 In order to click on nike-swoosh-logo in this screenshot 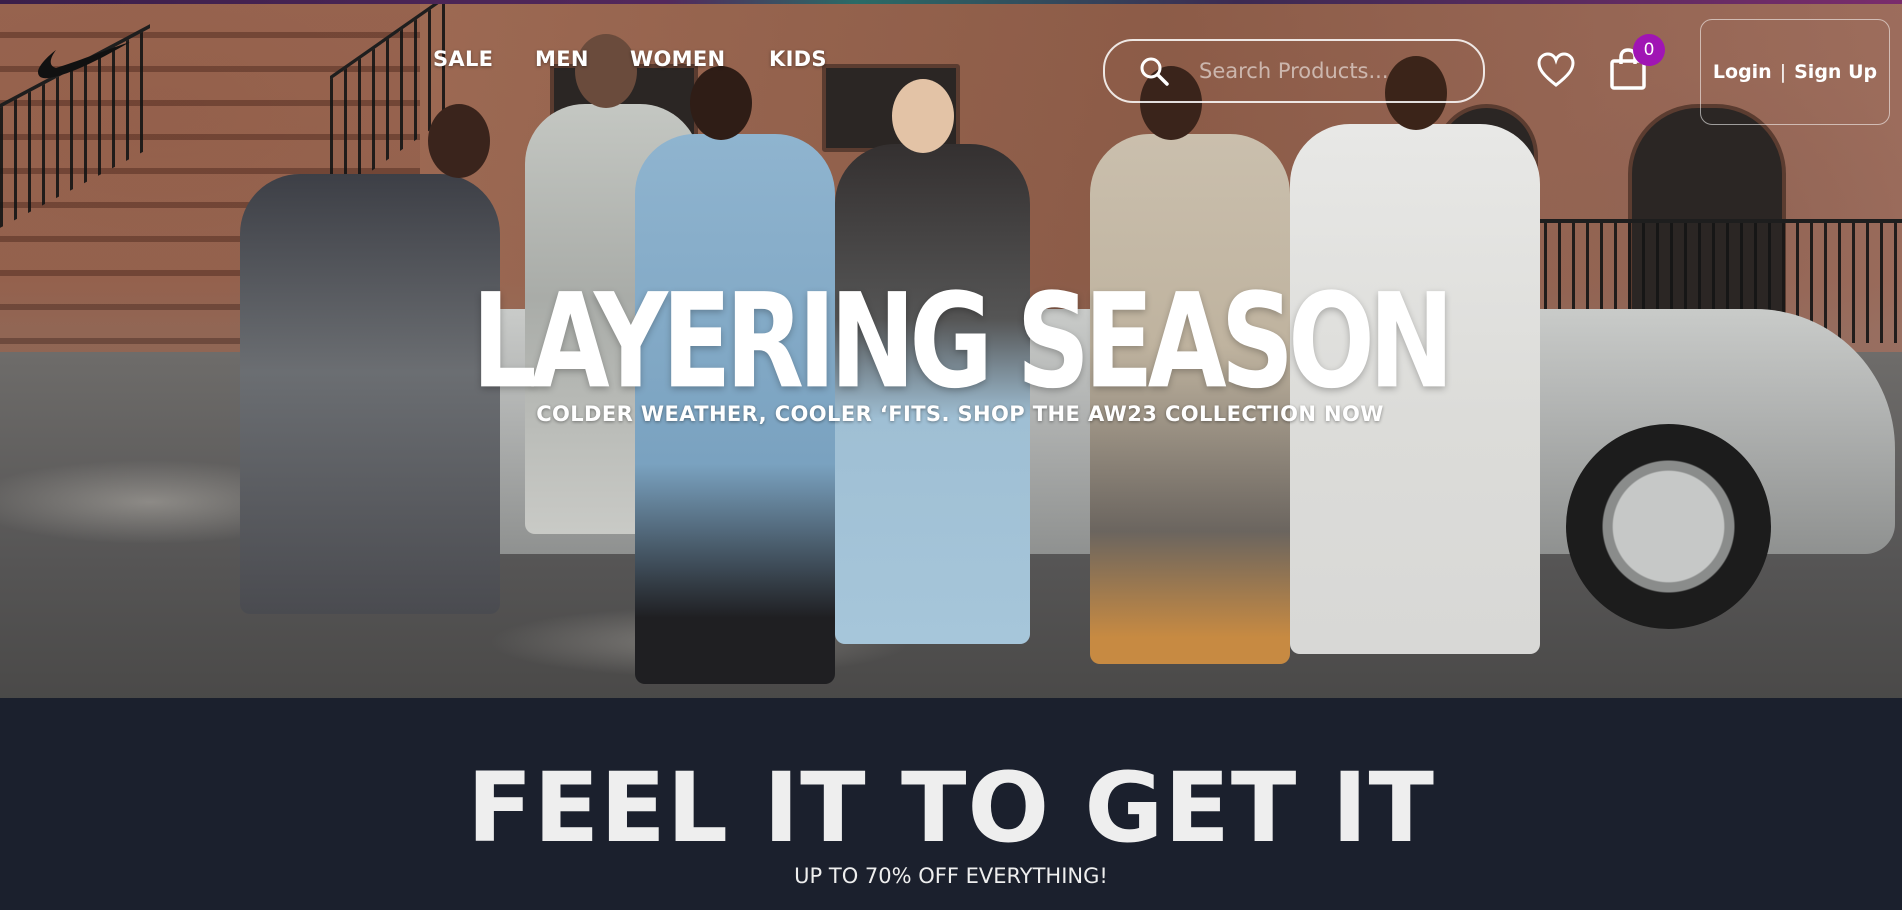, I will do `click(84, 61)`.